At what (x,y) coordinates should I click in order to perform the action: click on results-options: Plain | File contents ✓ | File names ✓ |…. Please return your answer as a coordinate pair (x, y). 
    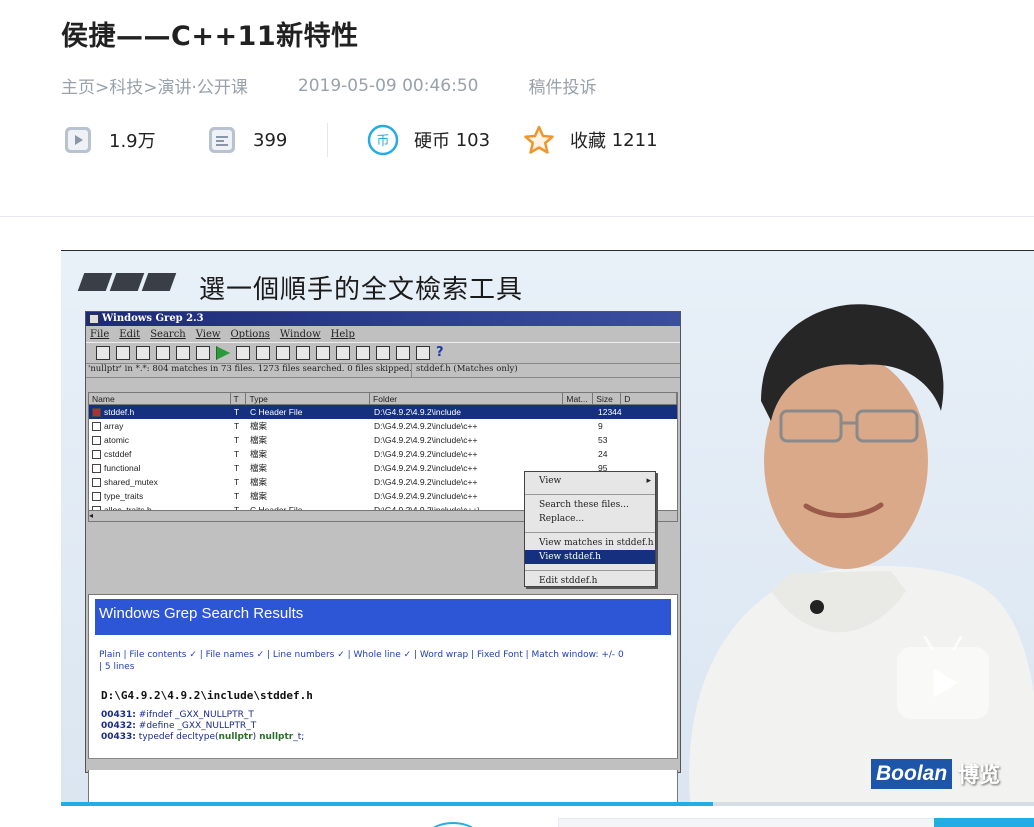
    Looking at the image, I should click on (388, 661).